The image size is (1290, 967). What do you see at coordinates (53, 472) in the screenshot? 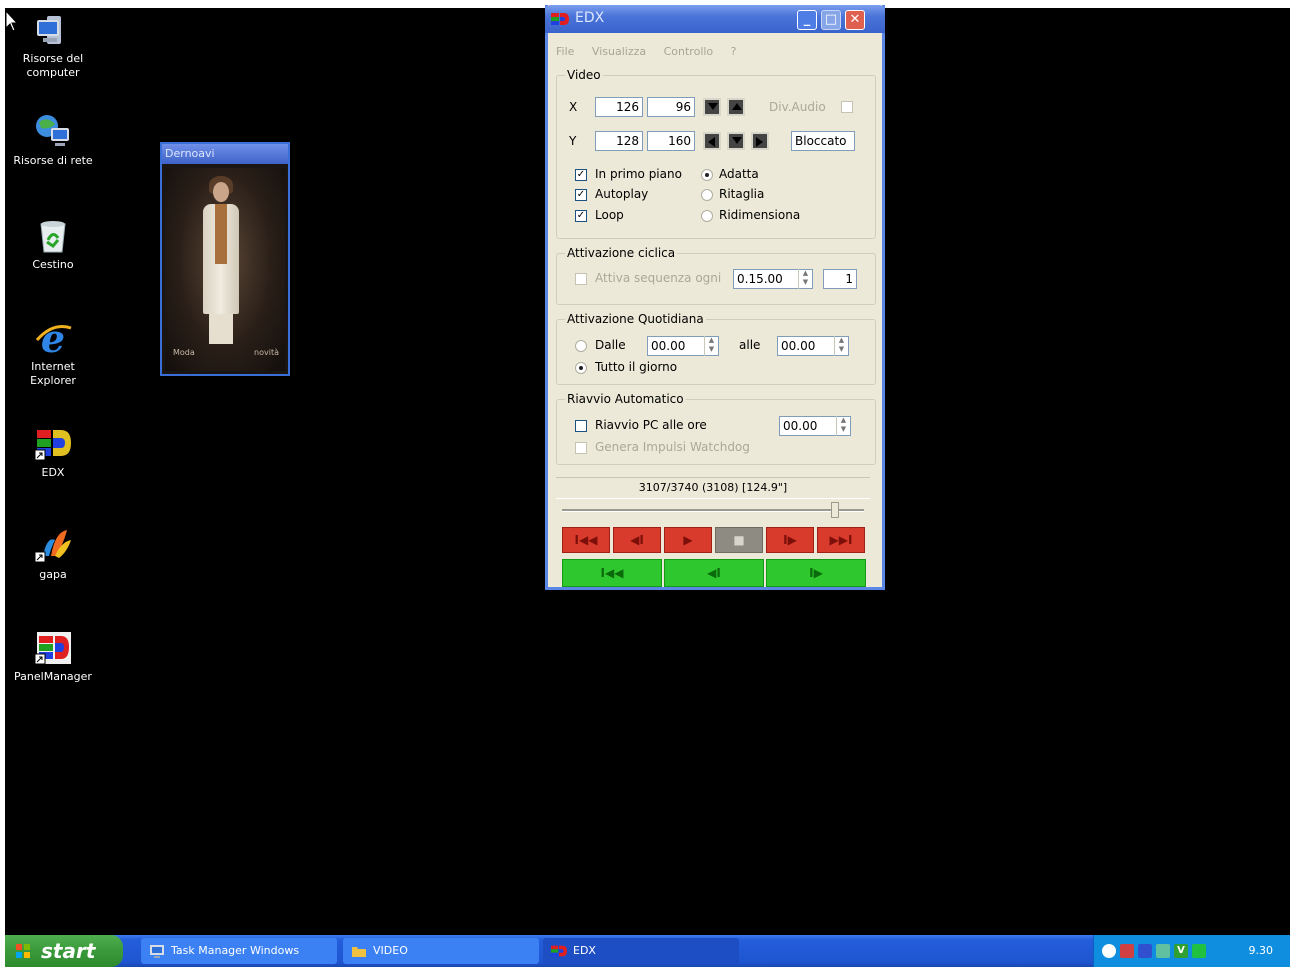
I see `desktop-icon-label: EDX` at bounding box center [53, 472].